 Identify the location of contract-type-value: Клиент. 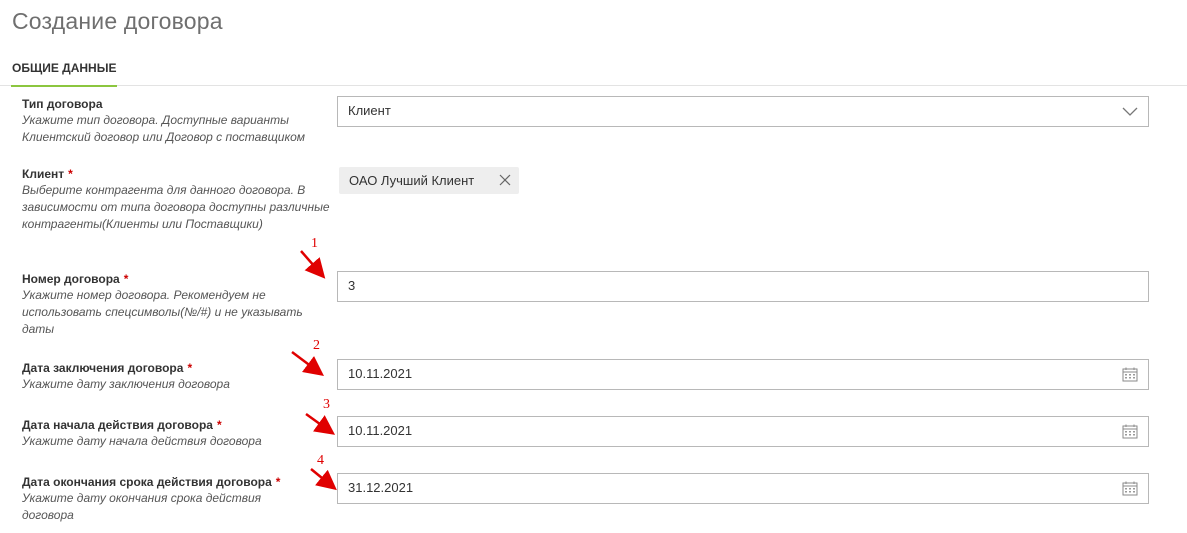
(369, 110).